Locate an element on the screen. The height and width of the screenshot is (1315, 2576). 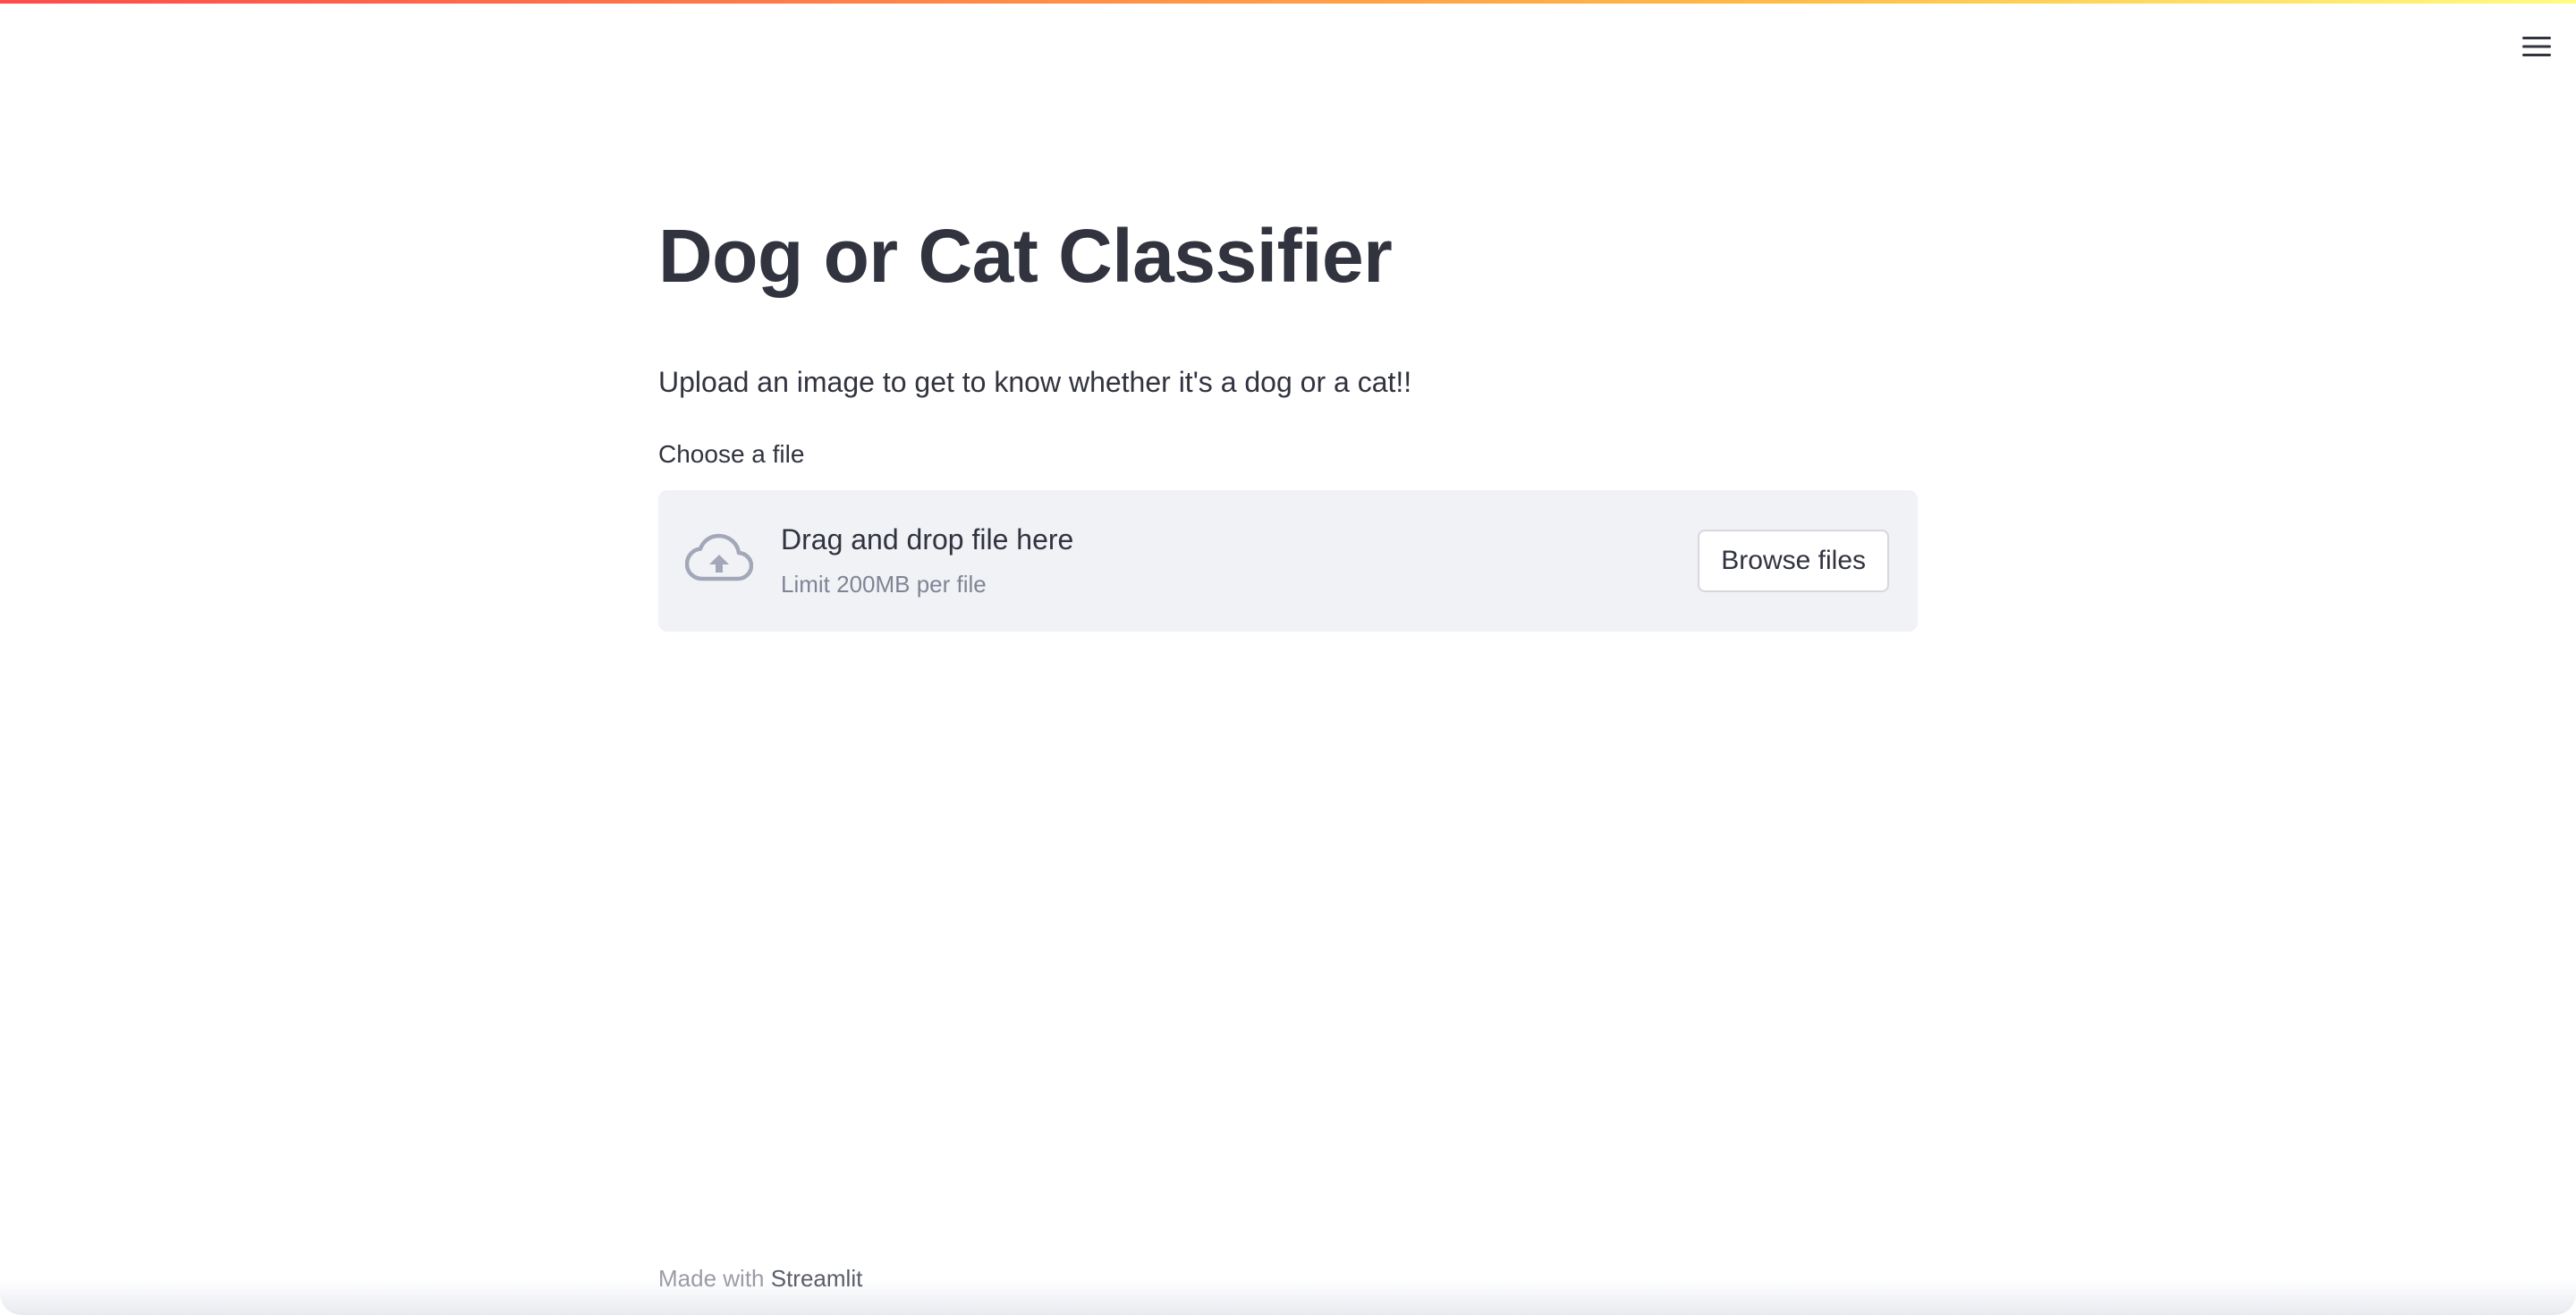
browse-files-button: Browse files is located at coordinates (1793, 561).